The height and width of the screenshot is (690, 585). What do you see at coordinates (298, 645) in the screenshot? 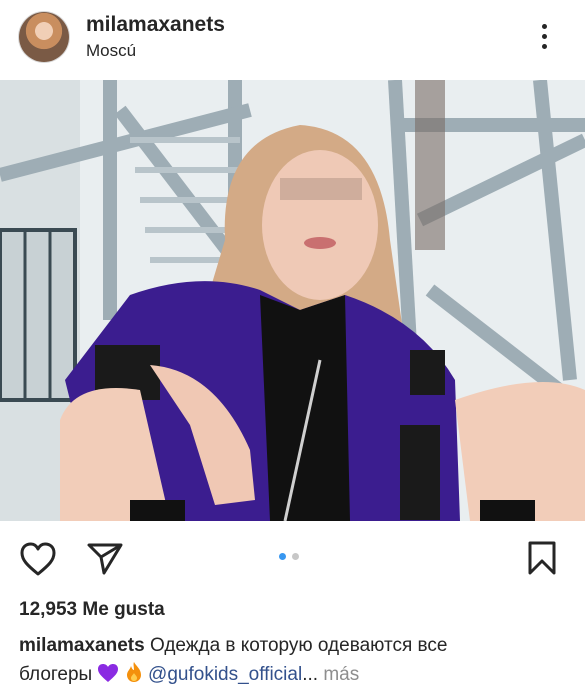
I see `caption-text-line1: Одежда в которую одеваются все` at bounding box center [298, 645].